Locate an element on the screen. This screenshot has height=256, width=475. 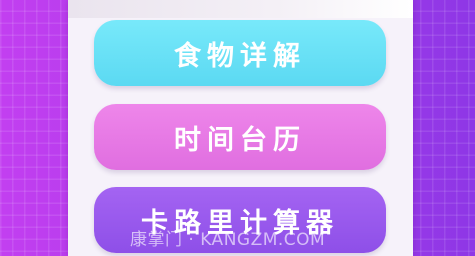
calendar-label: 时间台历 is located at coordinates (240, 140).